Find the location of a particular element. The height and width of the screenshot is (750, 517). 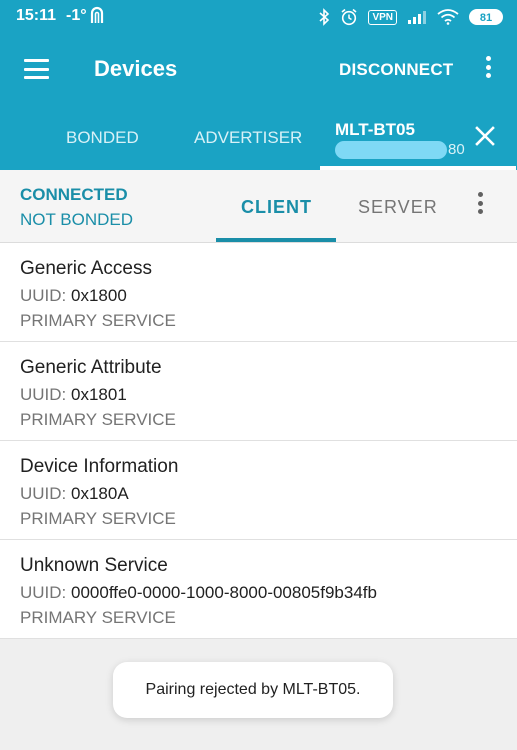

device-address-tail: 80 is located at coordinates (456, 149).